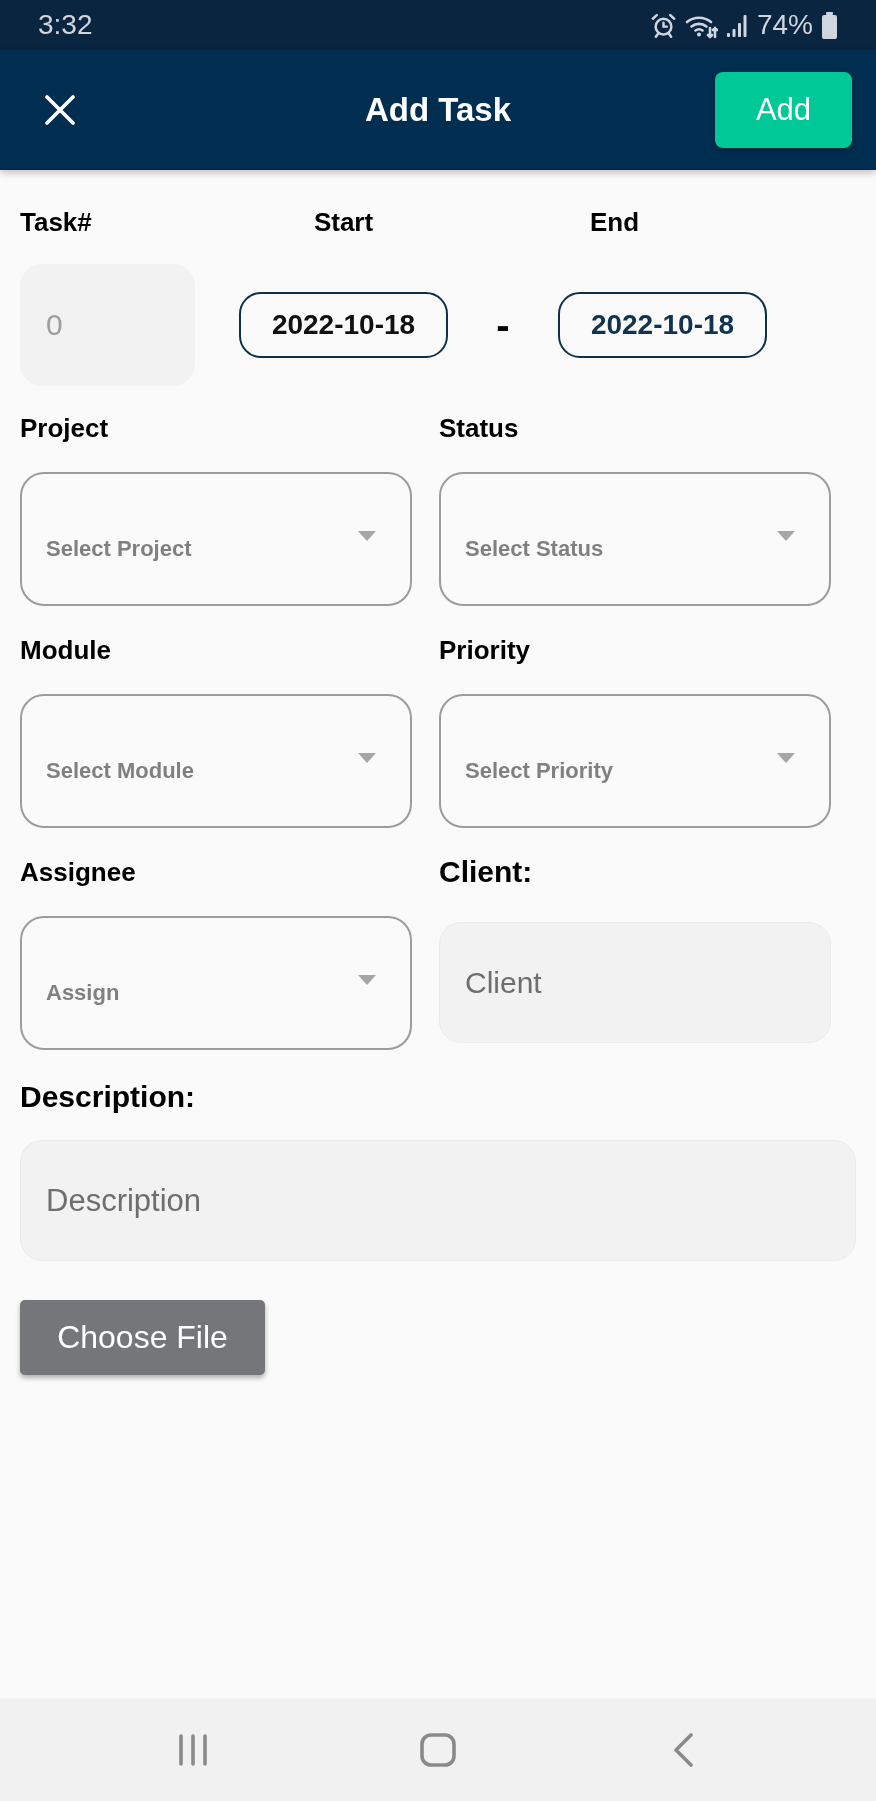 The image size is (876, 1801). I want to click on home-icon, so click(438, 1749).